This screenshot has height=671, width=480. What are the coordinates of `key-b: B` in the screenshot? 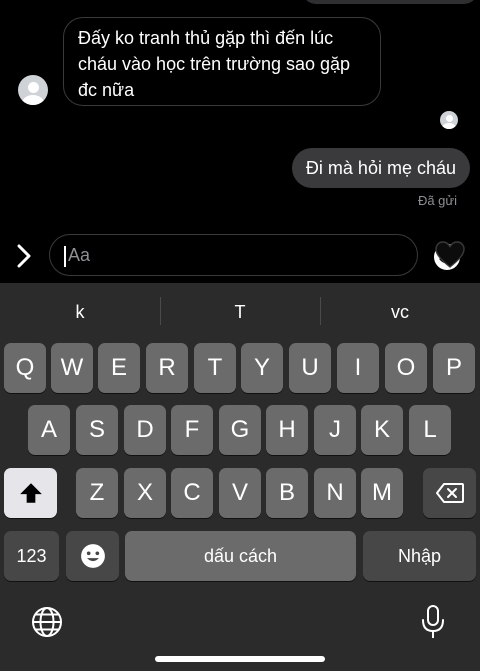 It's located at (287, 493).